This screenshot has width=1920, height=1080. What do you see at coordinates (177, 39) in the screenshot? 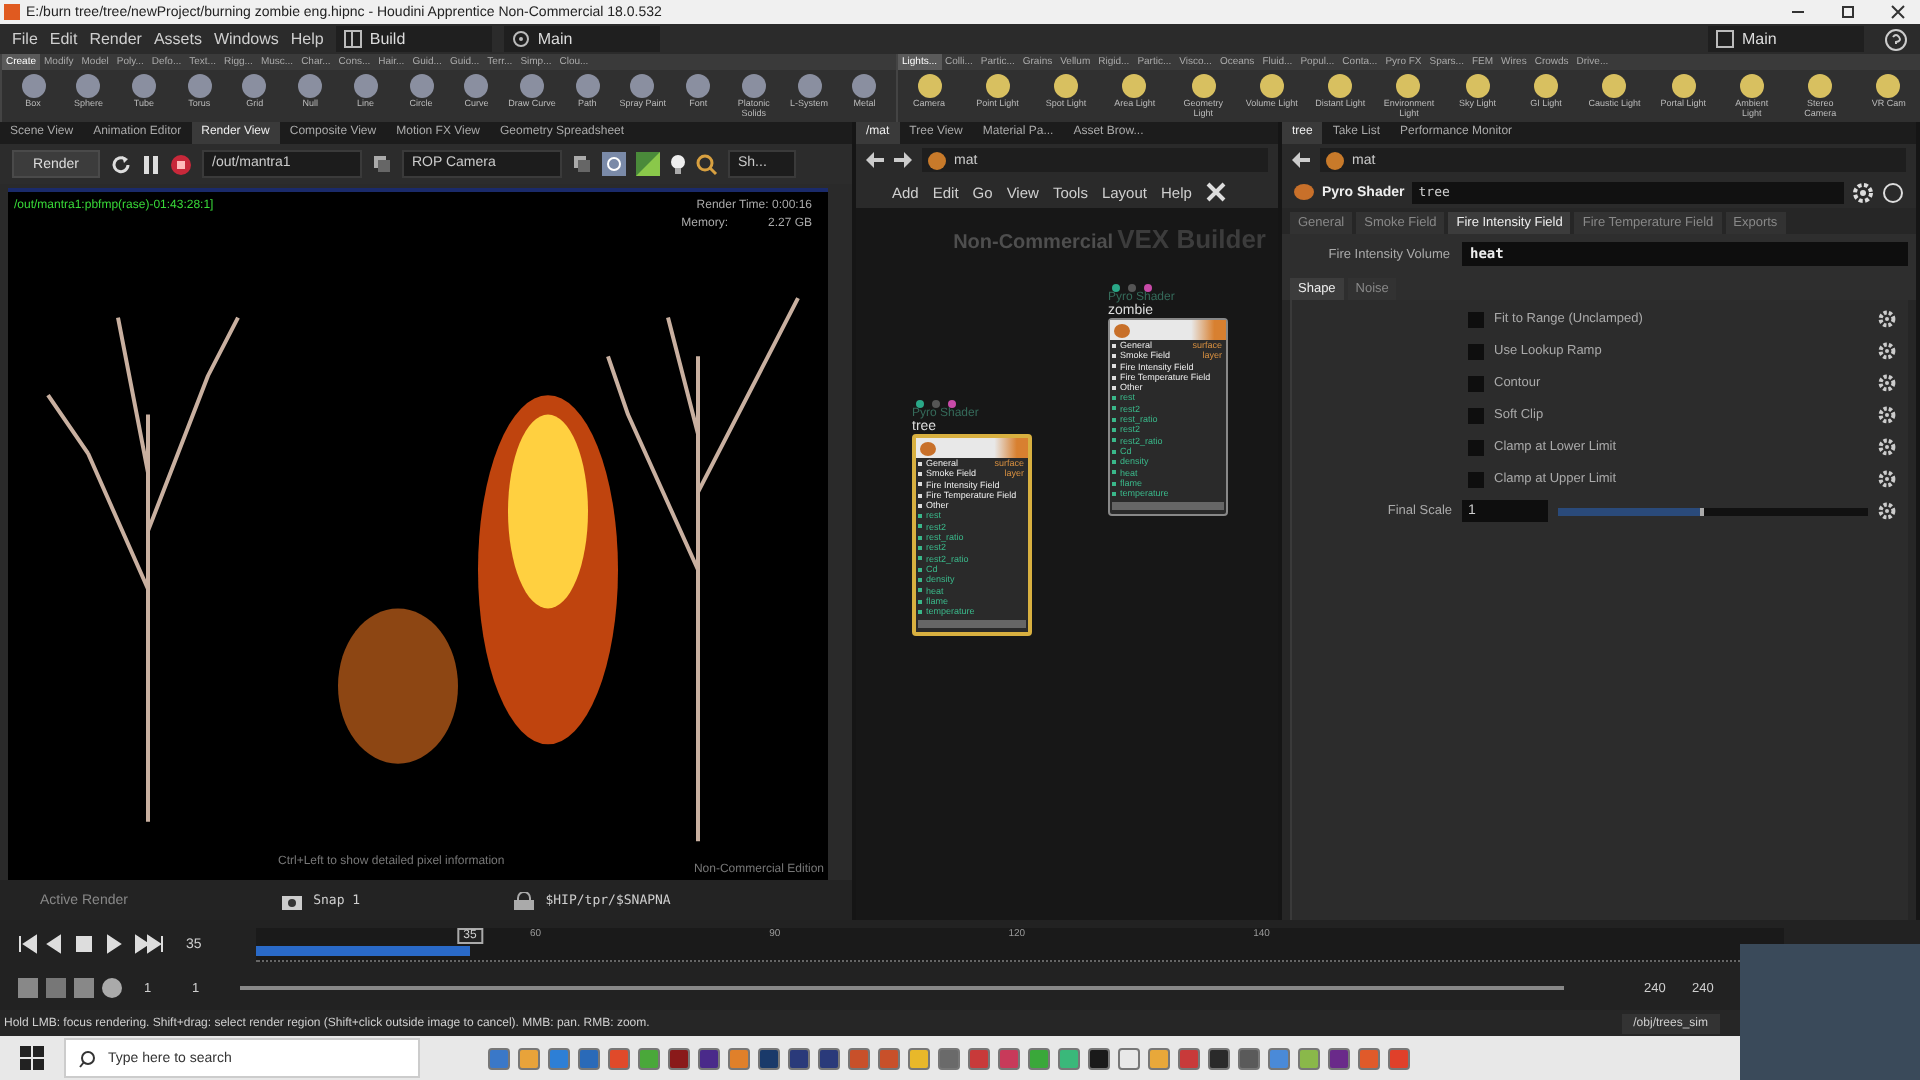
I see `menu-item: Assets` at bounding box center [177, 39].